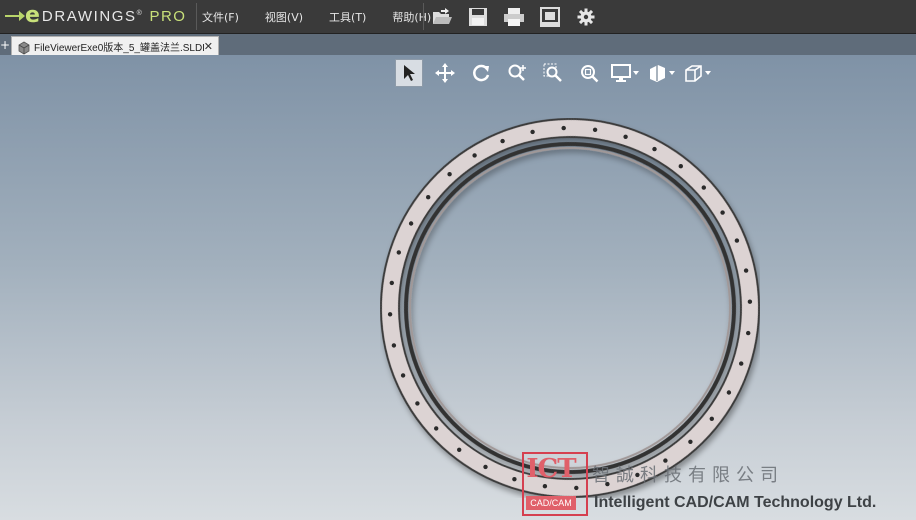 This screenshot has height=520, width=916. Describe the element at coordinates (411, 17) in the screenshot. I see `menu-help: 帮助(H)` at that location.